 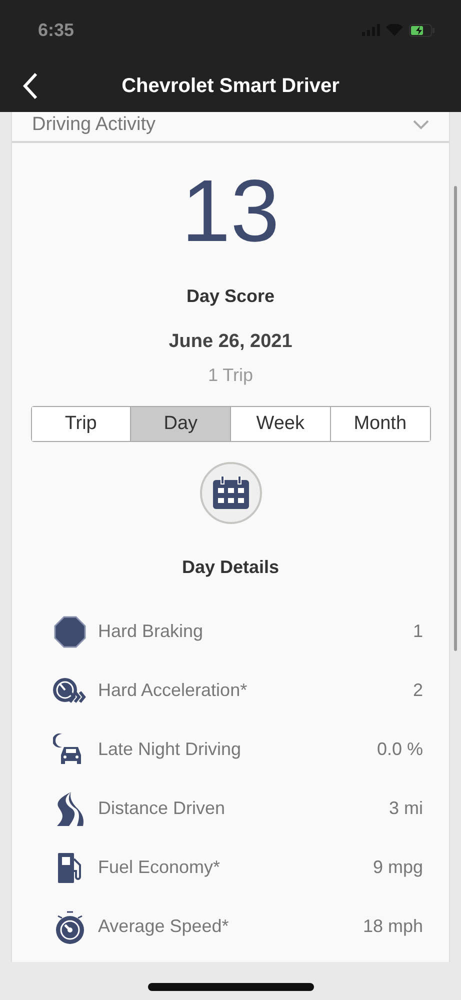 I want to click on calendar-icon, so click(x=231, y=493).